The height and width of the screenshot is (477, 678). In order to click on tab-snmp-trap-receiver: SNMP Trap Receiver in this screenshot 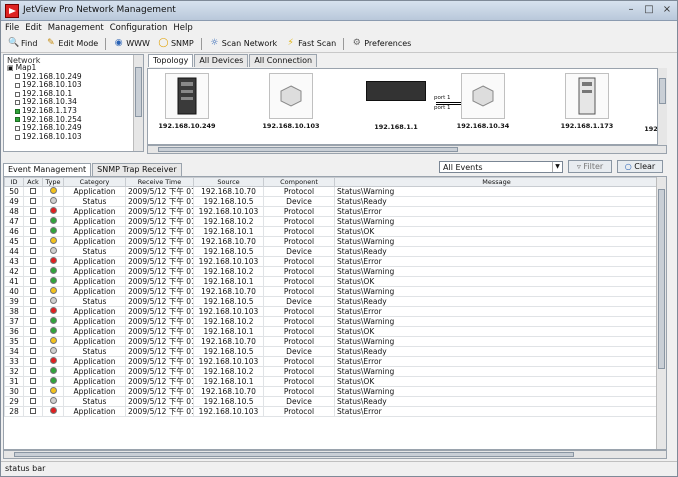, I will do `click(137, 169)`.